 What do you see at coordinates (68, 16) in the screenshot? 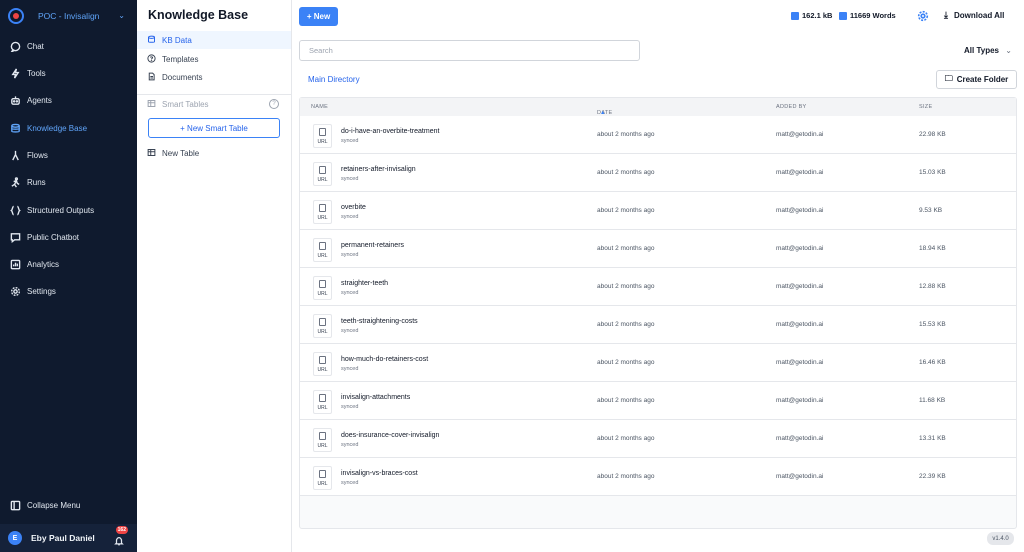
I see `workspace-switcher: POC - Invisalign ⌄` at bounding box center [68, 16].